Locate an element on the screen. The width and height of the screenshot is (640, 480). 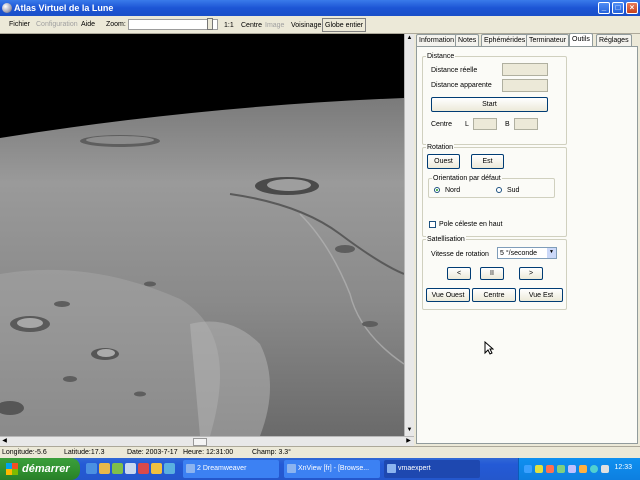
maximize-button: □ is located at coordinates (618, 8).